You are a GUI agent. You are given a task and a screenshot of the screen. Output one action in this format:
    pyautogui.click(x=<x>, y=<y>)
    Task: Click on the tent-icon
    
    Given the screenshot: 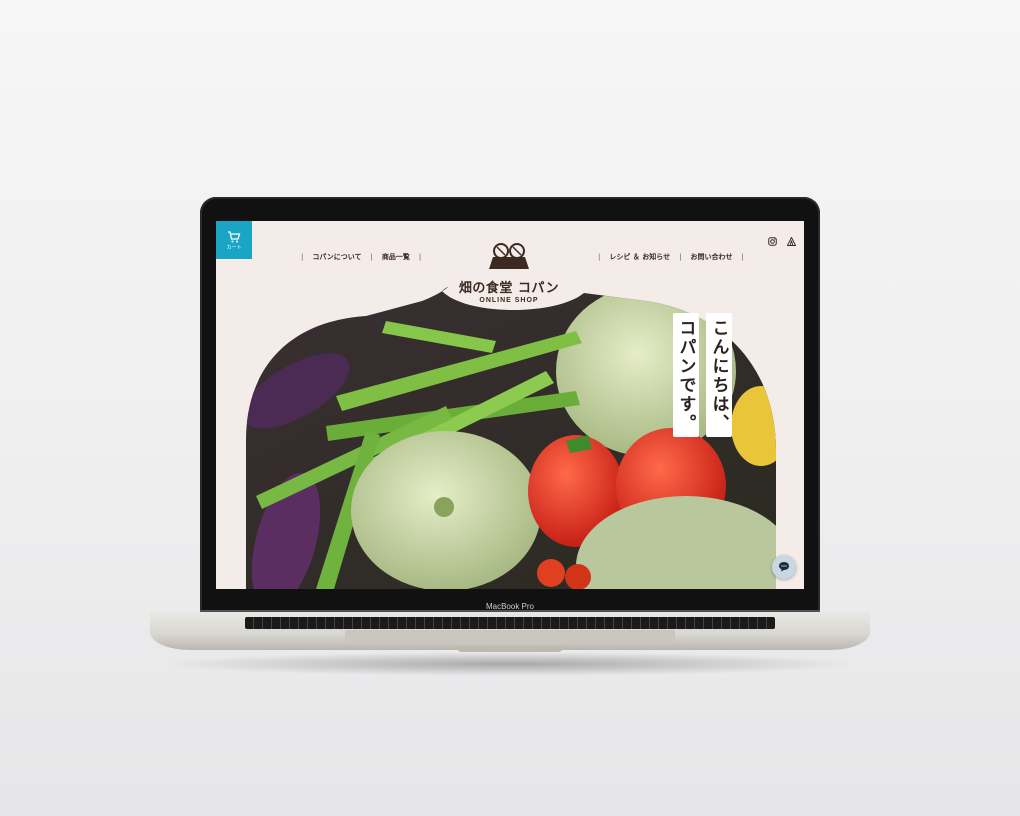 What is the action you would take?
    pyautogui.click(x=791, y=240)
    